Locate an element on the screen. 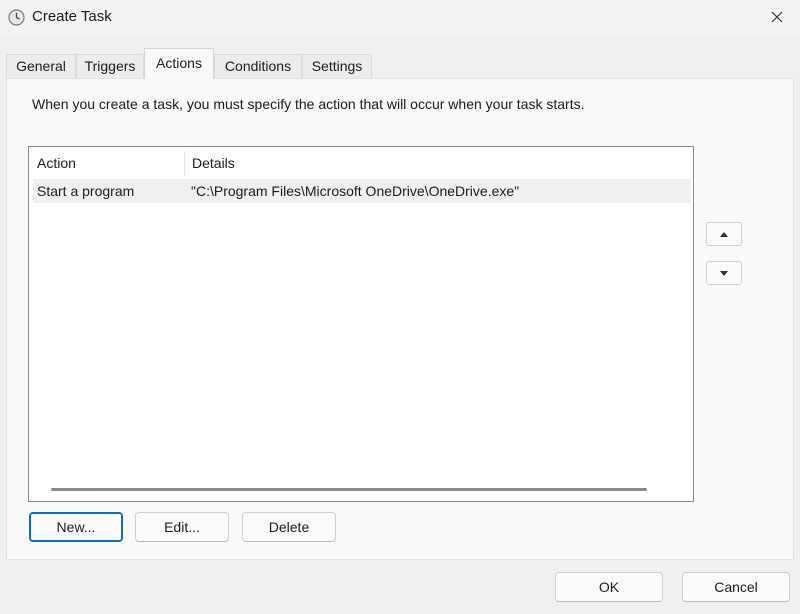  column-header-details: Details is located at coordinates (434, 162).